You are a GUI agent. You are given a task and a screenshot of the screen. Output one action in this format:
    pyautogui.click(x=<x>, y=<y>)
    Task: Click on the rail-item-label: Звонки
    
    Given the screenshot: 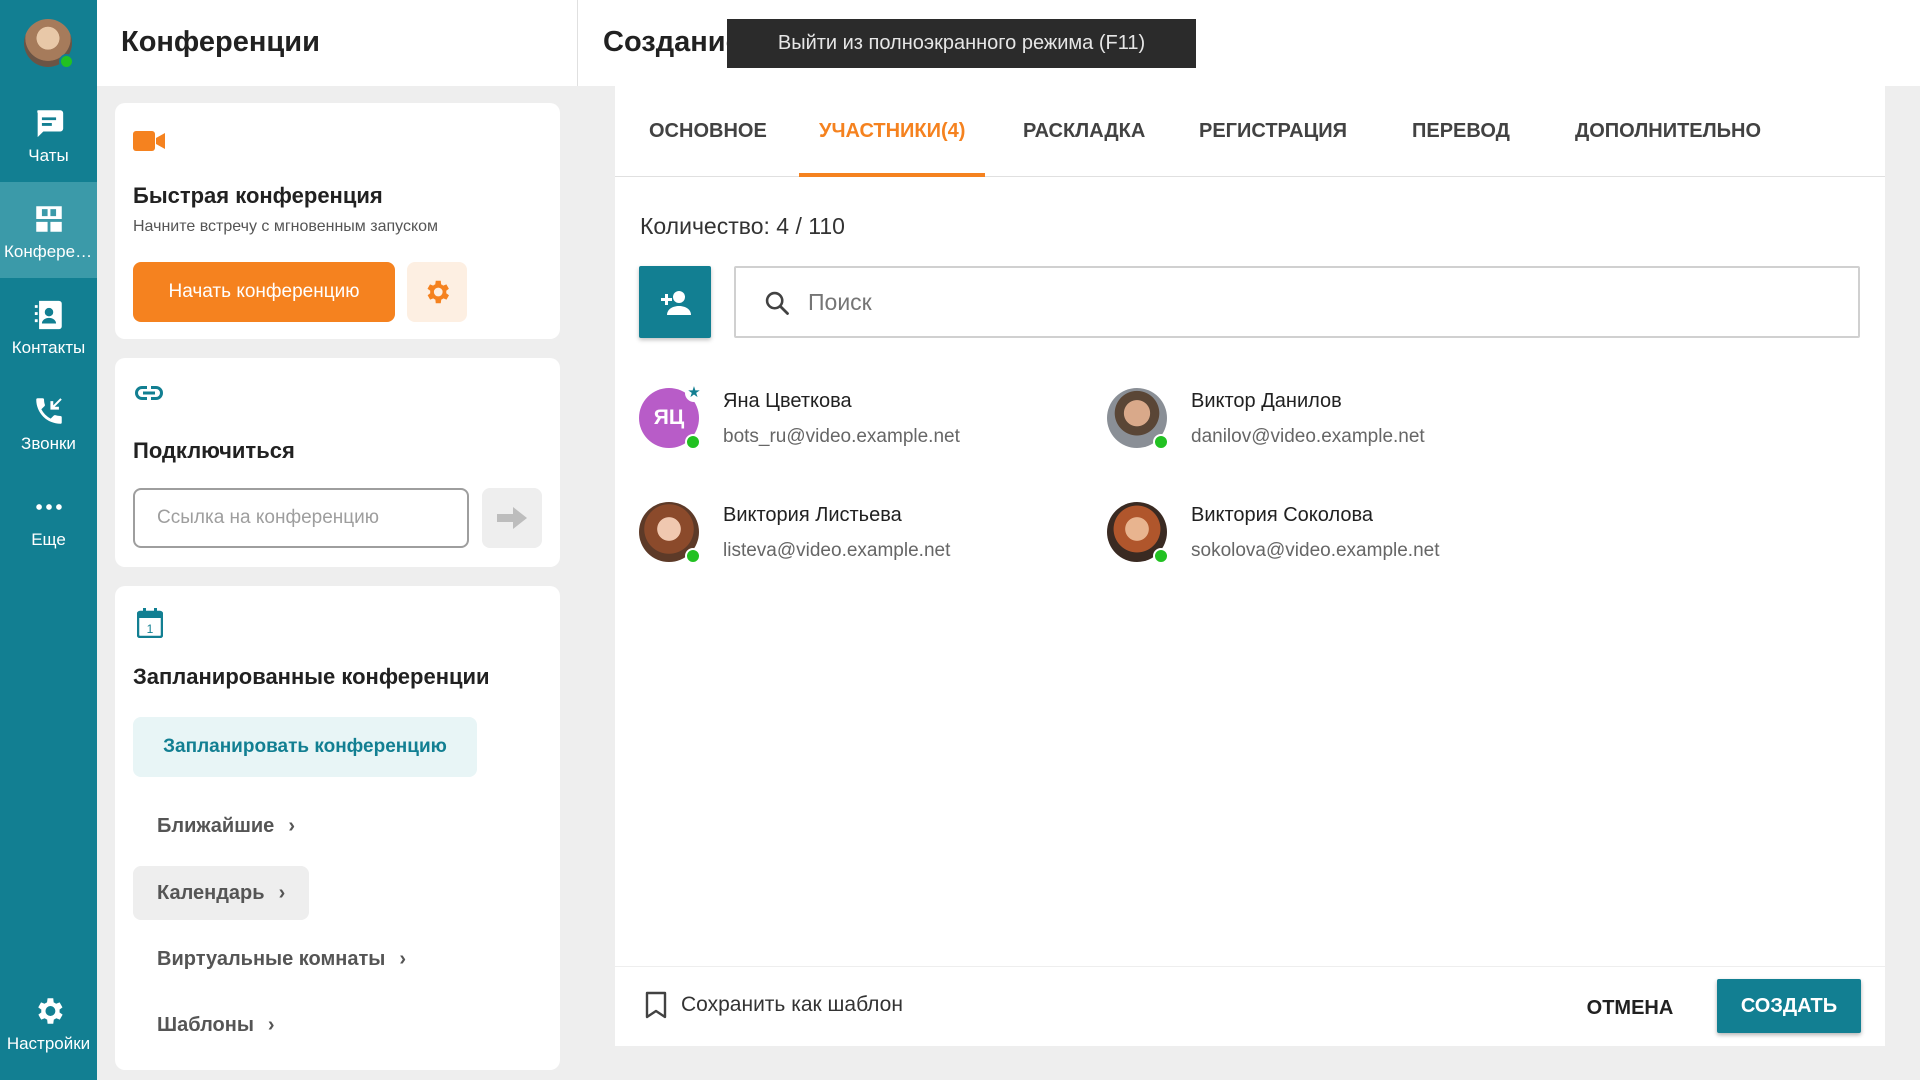 What is the action you would take?
    pyautogui.click(x=48, y=443)
    